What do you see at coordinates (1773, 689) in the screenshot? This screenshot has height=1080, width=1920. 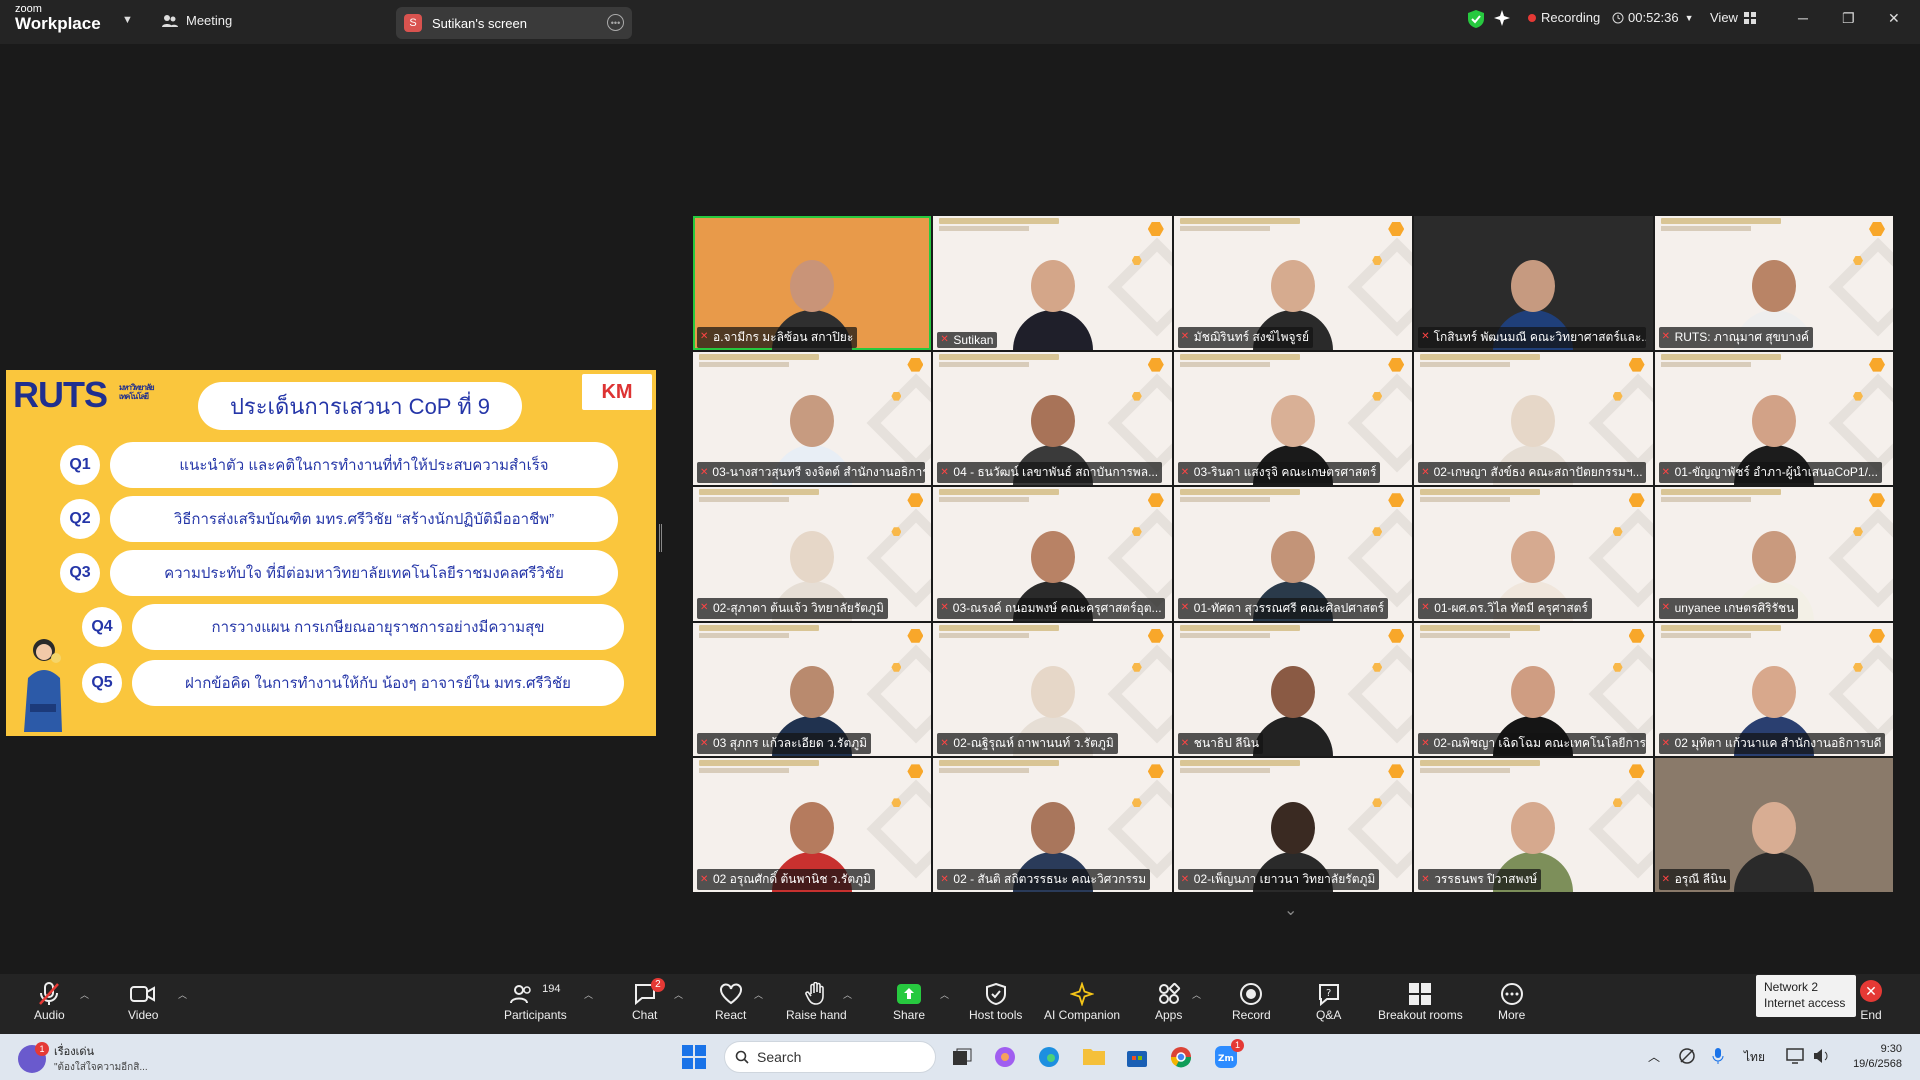 I see `participant-tile: ✕ 02 มุทิตา แก้วนาแค สำนักงานอธิการบดี` at bounding box center [1773, 689].